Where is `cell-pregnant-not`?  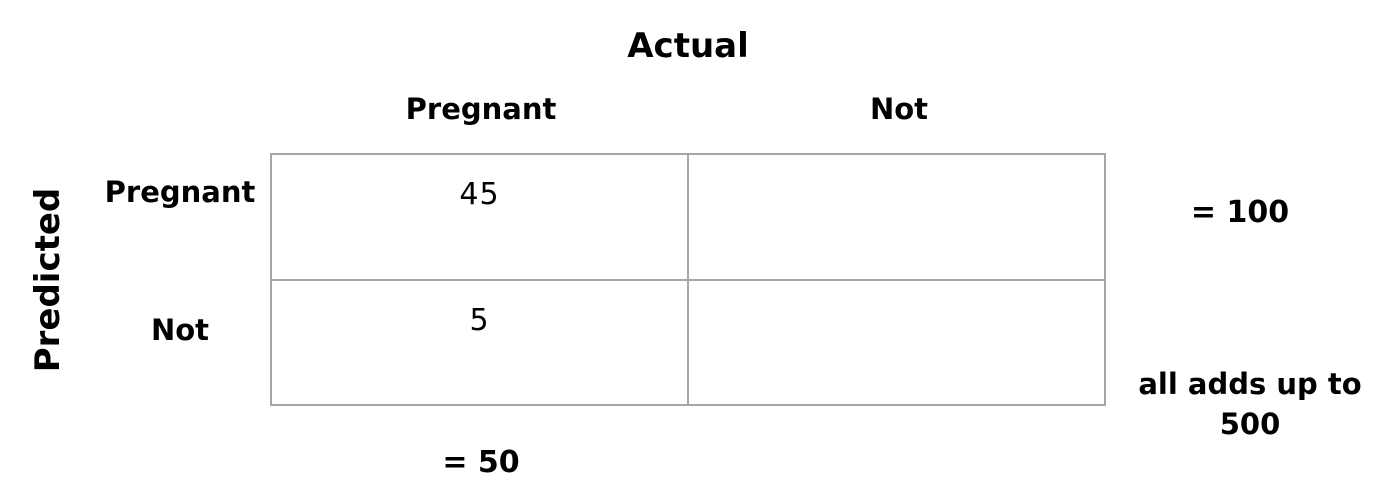 cell-pregnant-not is located at coordinates (896, 217).